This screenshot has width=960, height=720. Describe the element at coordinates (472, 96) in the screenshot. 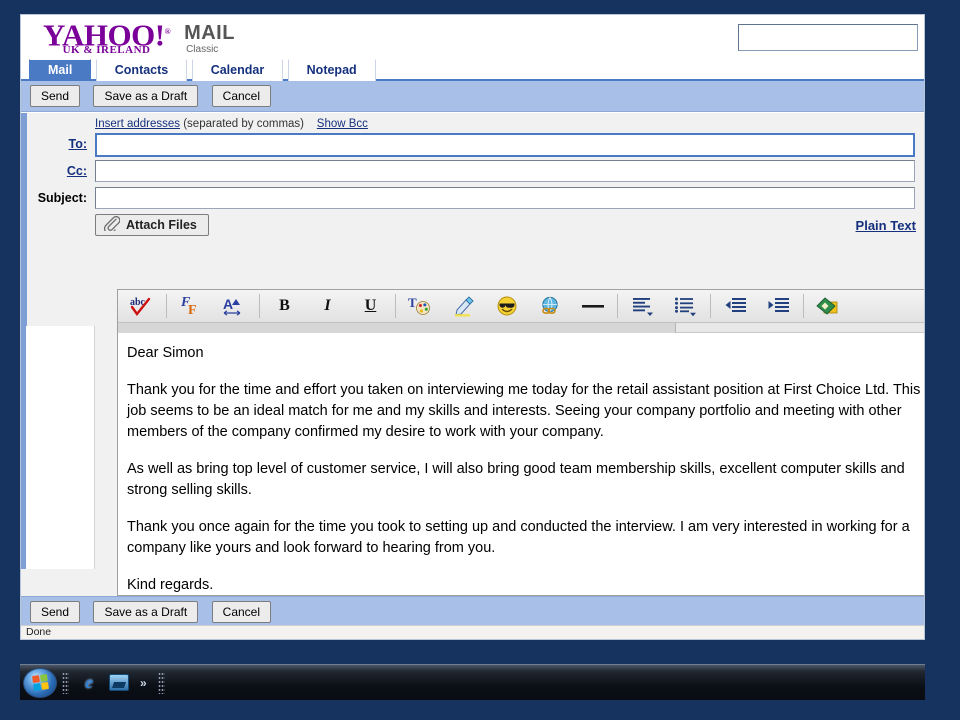

I see `compose-action-bar-top: Send Save as a Draft Cancel` at that location.